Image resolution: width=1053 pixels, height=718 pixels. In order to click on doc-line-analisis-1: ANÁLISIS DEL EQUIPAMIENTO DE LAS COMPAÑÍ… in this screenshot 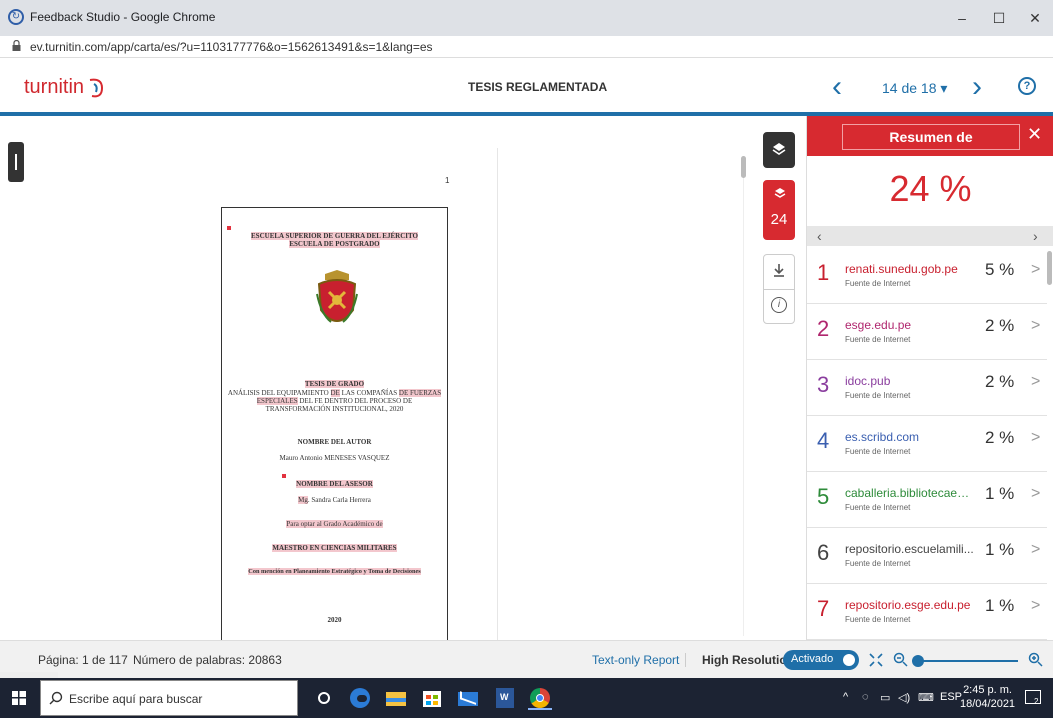, I will do `click(334, 393)`.